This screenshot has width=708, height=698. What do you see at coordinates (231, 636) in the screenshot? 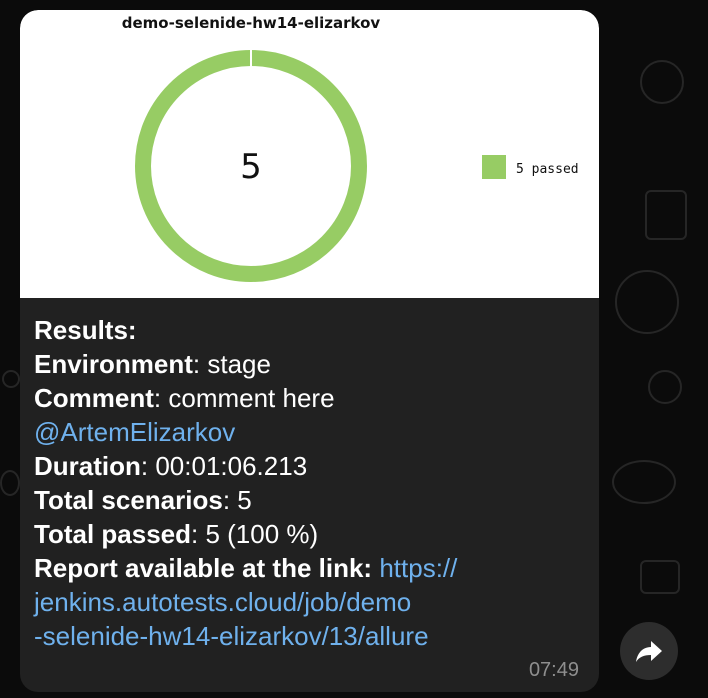
I see `report-link: -selenide-hw14-elizarkov/13/allure` at bounding box center [231, 636].